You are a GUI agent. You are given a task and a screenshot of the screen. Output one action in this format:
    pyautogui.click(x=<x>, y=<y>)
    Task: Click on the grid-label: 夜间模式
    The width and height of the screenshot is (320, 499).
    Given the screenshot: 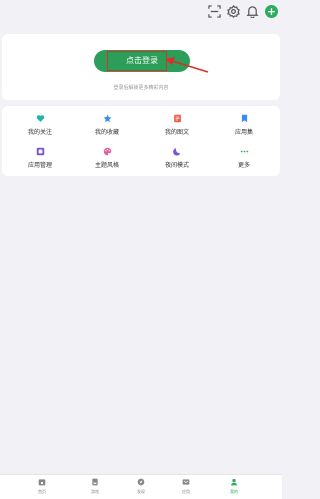 What is the action you would take?
    pyautogui.click(x=176, y=165)
    